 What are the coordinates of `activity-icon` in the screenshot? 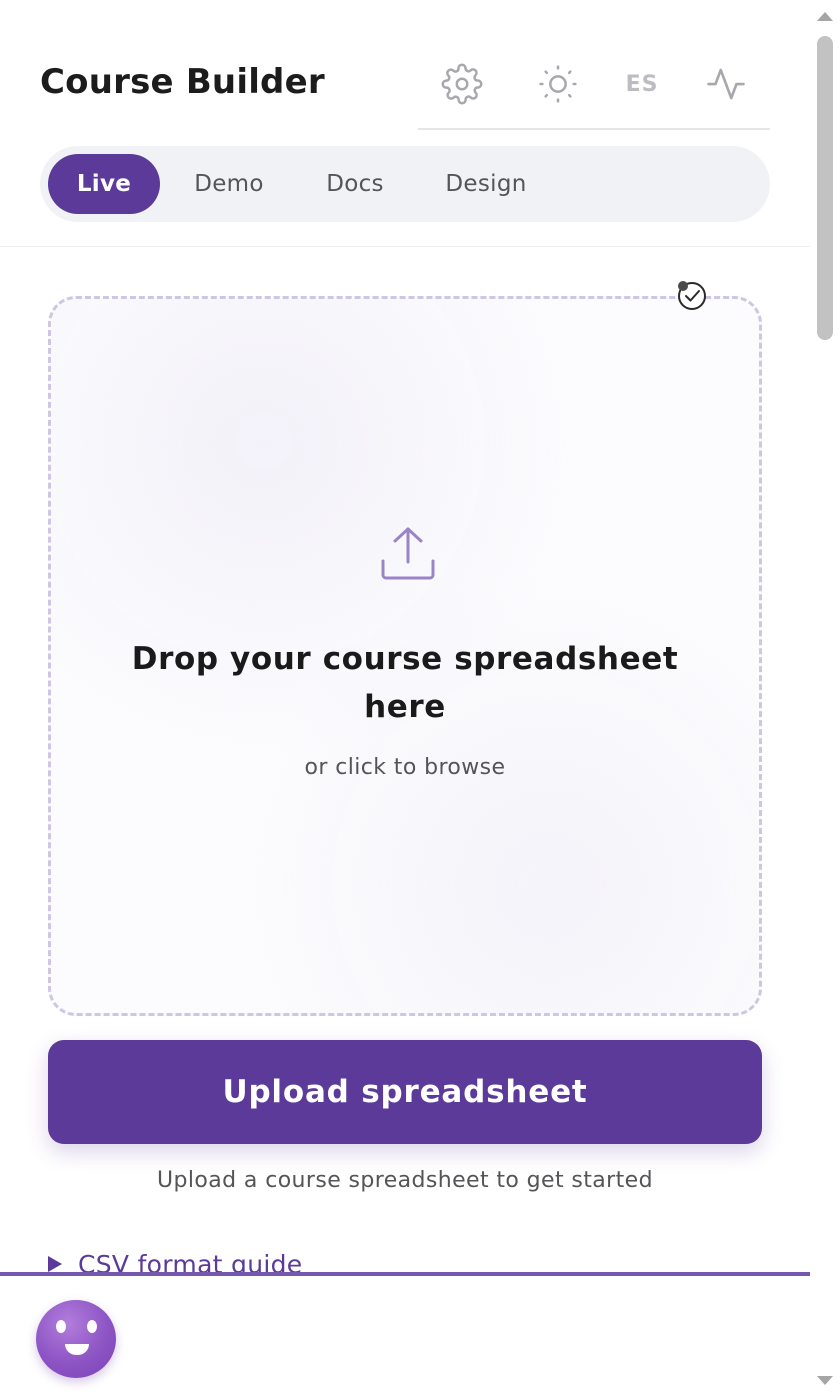 It's located at (726, 84).